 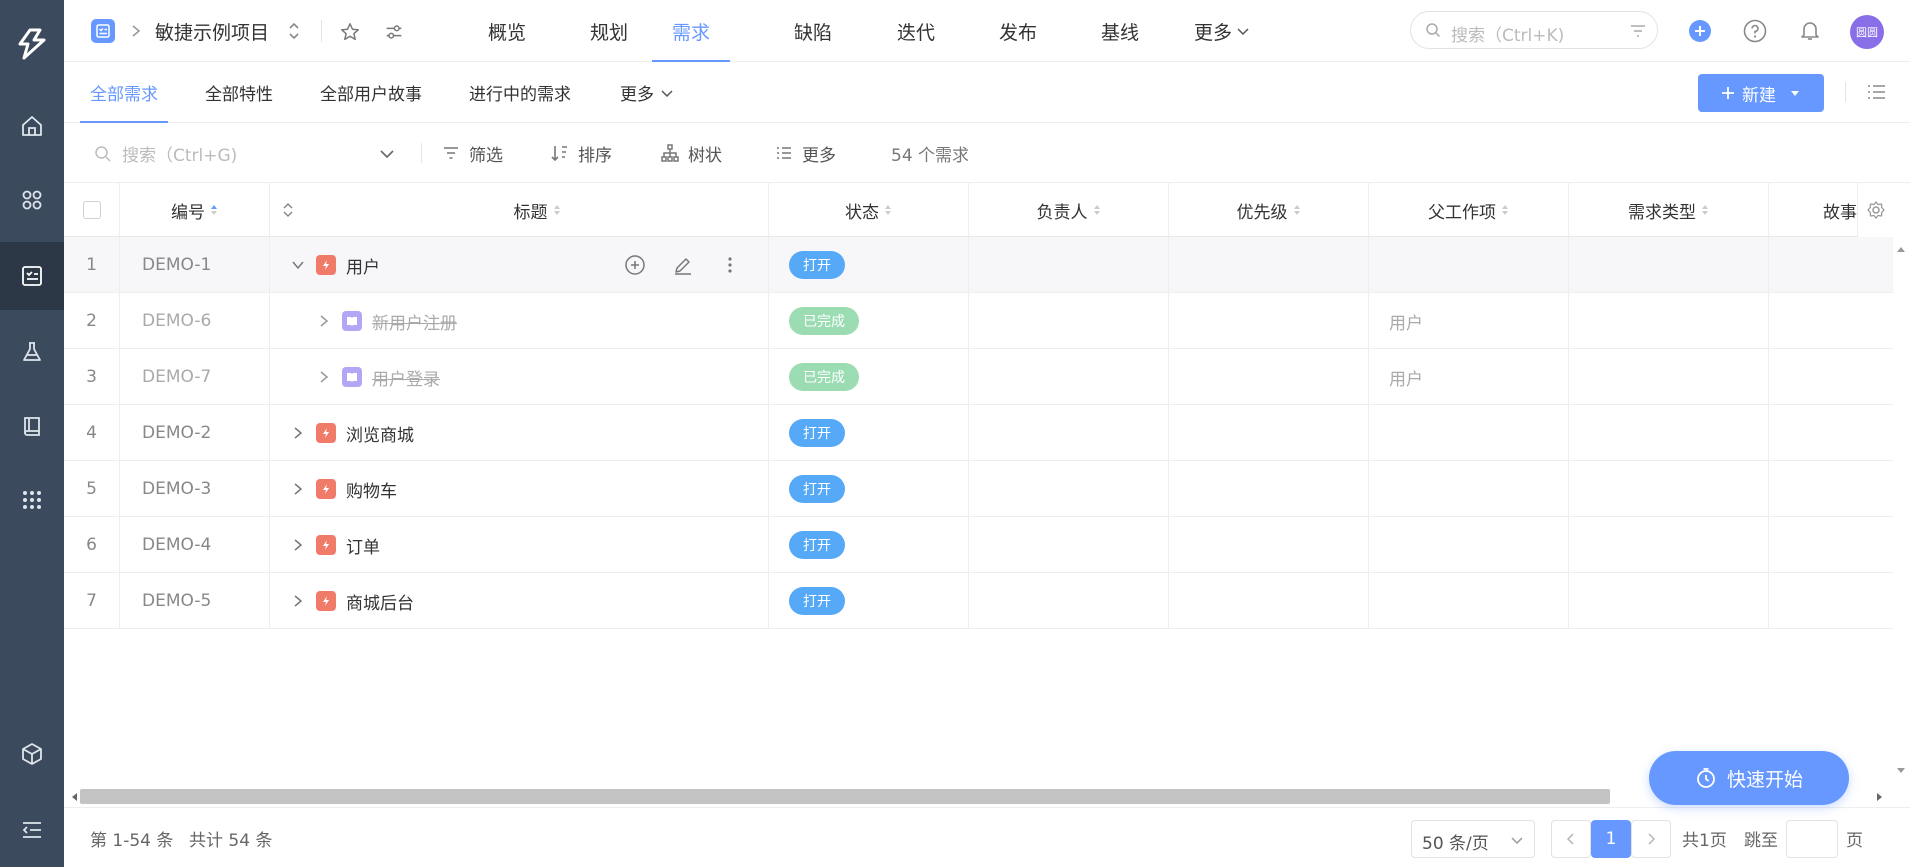 I want to click on app-logo-icon, so click(x=32, y=44).